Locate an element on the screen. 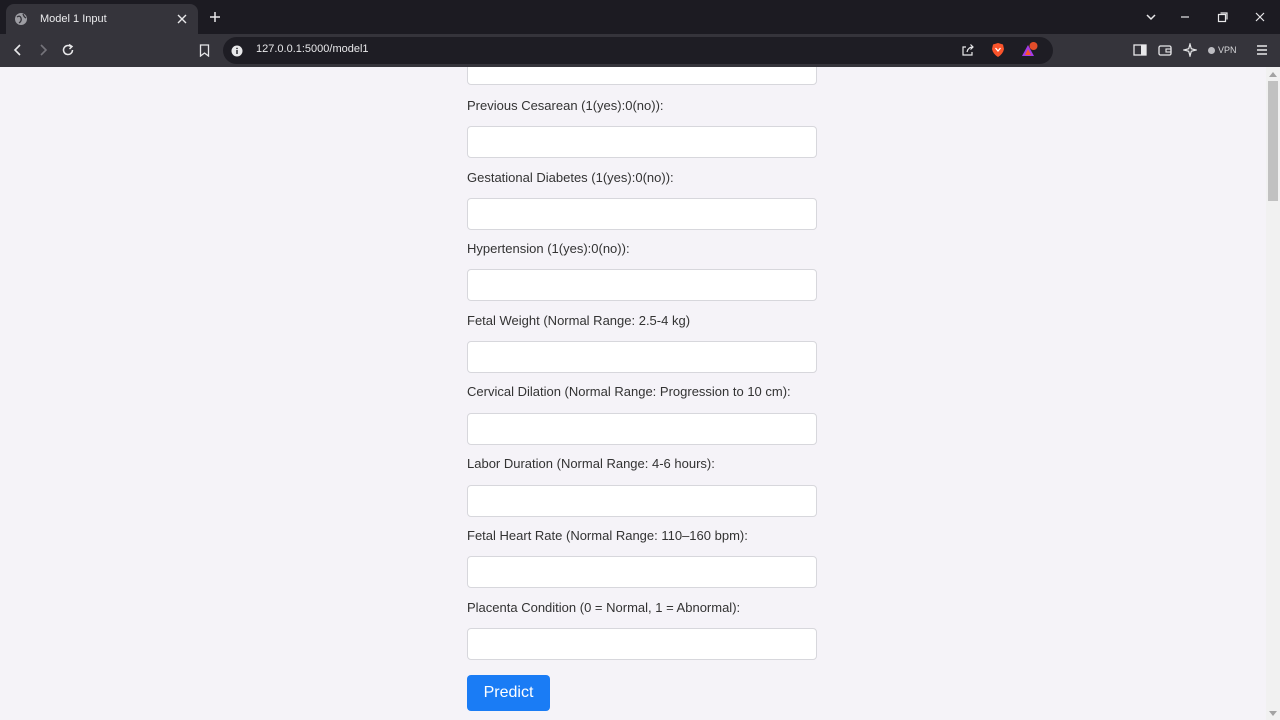 The height and width of the screenshot is (720, 1280). sidebar-icon is located at coordinates (1140, 50).